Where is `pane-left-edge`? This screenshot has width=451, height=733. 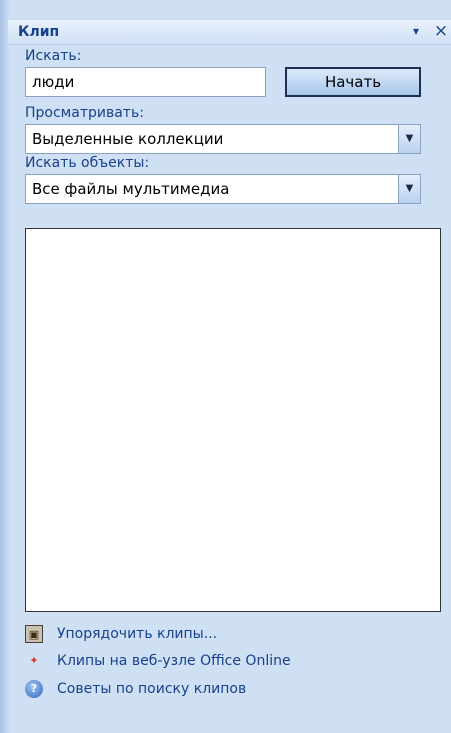
pane-left-edge is located at coordinates (5, 366).